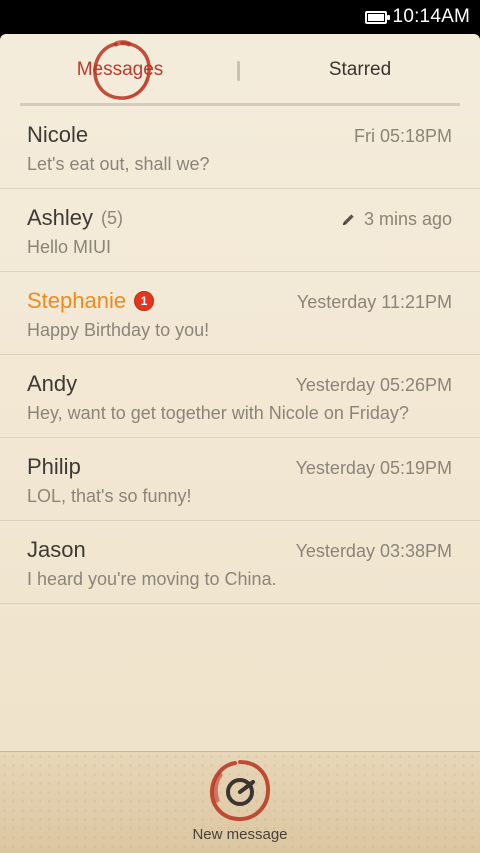 The width and height of the screenshot is (480, 853). I want to click on unread-badge: 1, so click(144, 301).